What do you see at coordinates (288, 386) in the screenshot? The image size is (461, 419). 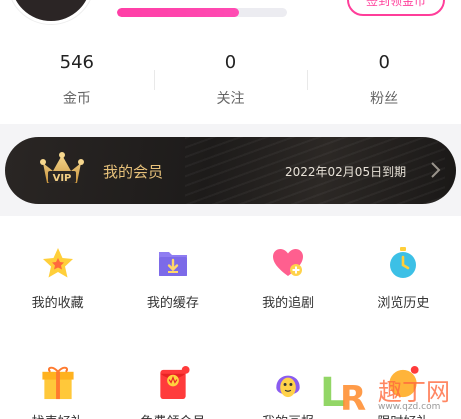 I see `character-icon` at bounding box center [288, 386].